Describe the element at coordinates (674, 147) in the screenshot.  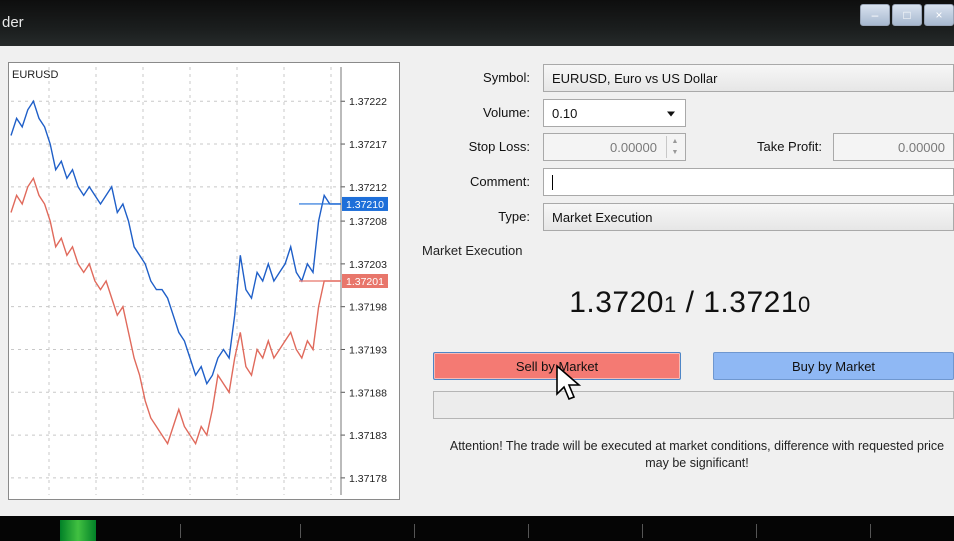
I see `stop-loss-spinner: ▲ ▼` at that location.